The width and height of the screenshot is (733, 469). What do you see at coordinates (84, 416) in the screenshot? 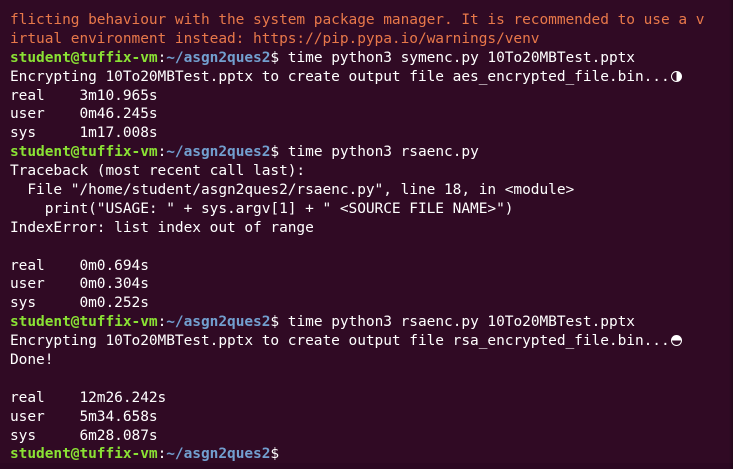
I see `time-user-line: user 5m34.658s` at bounding box center [84, 416].